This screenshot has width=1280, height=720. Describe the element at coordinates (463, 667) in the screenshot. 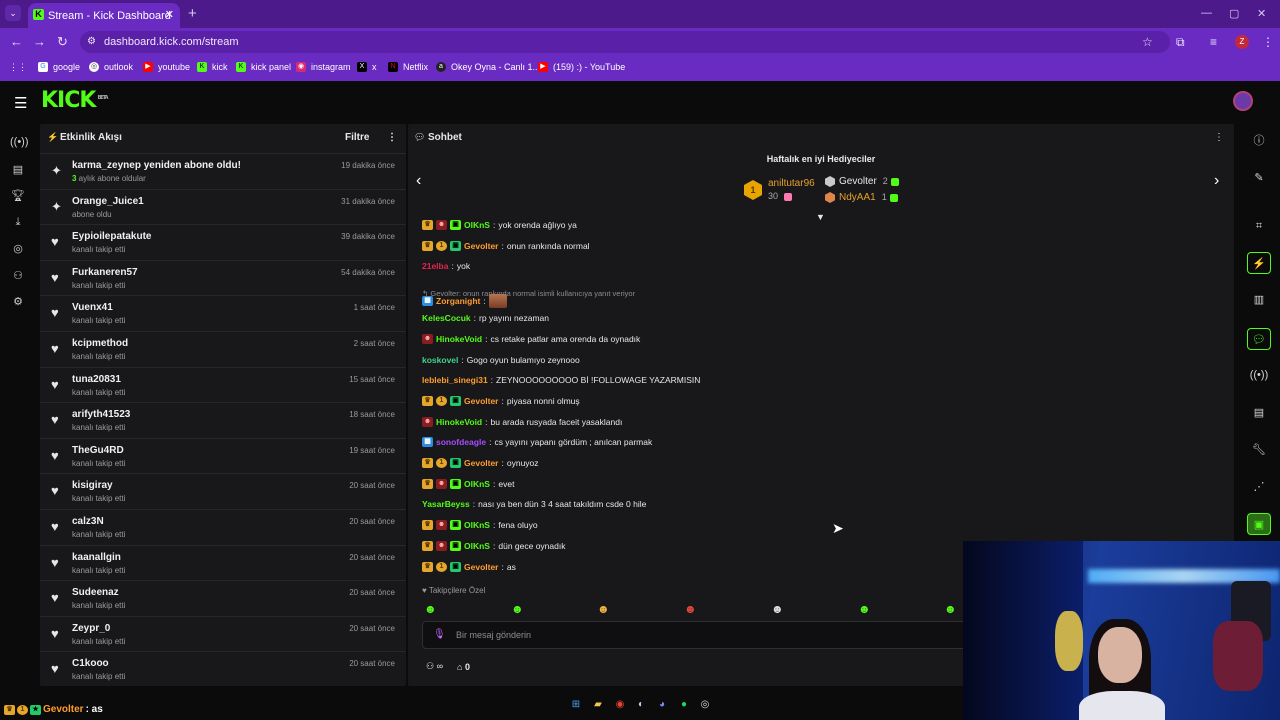

I see `store-icon: ⌂ 0` at that location.